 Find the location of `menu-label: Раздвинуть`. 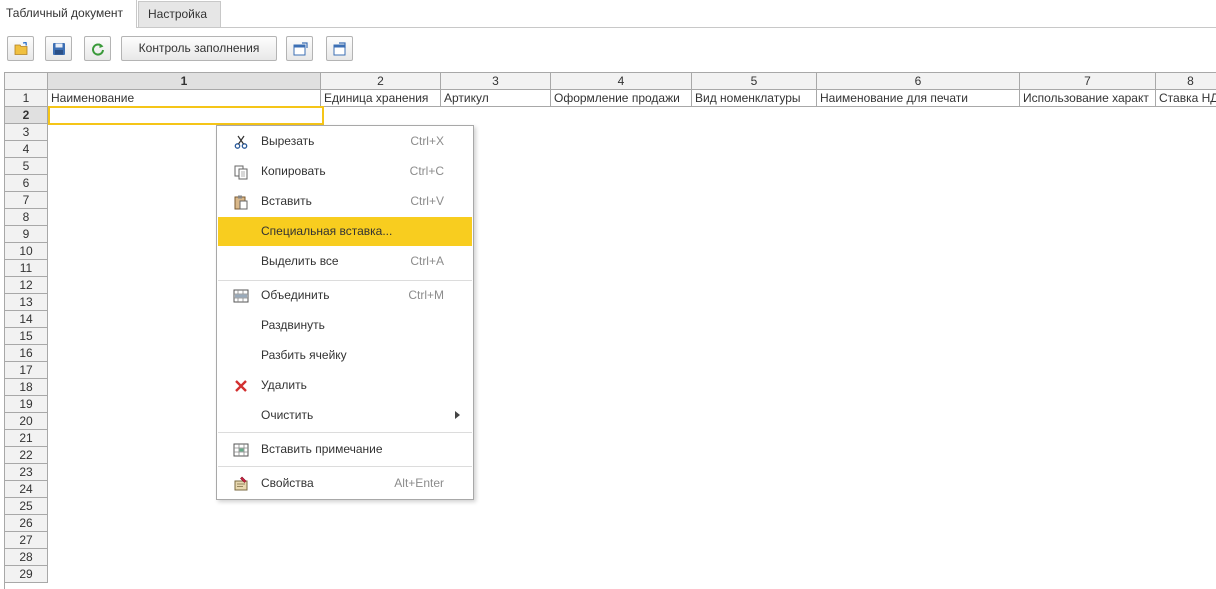

menu-label: Раздвинуть is located at coordinates (293, 325).